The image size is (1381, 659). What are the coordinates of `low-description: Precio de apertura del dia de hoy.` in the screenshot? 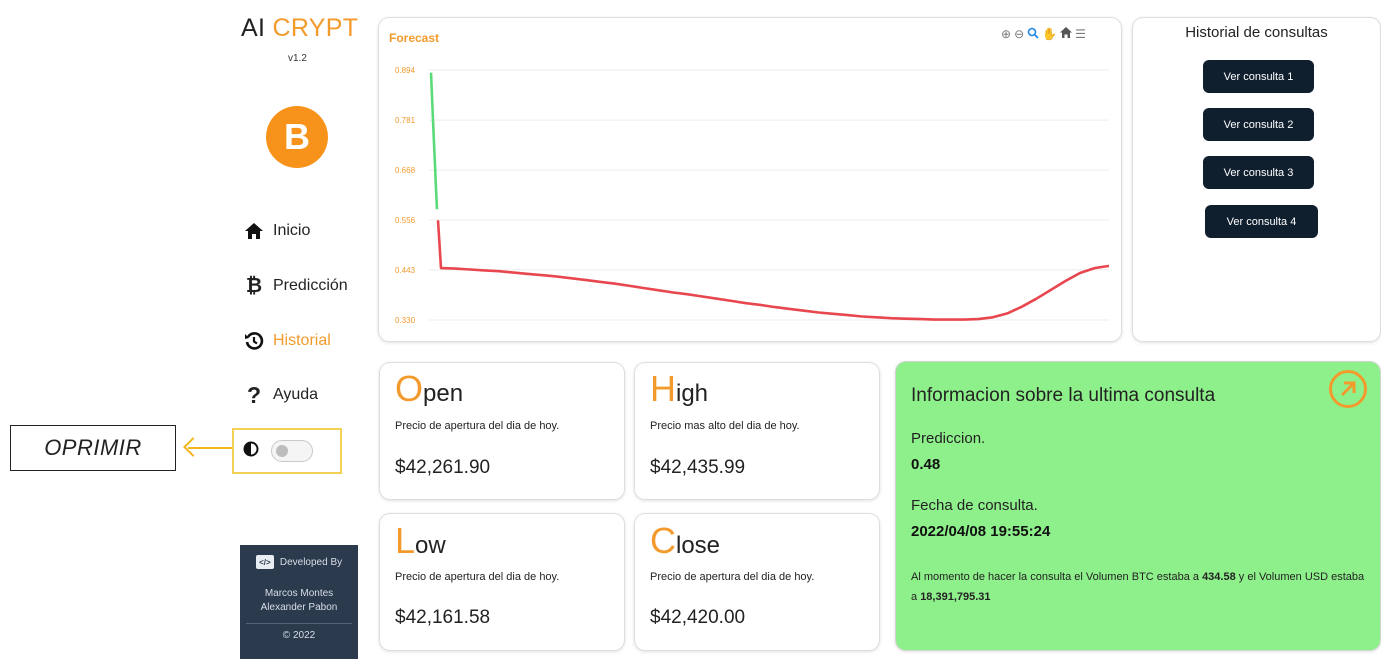 It's located at (477, 577).